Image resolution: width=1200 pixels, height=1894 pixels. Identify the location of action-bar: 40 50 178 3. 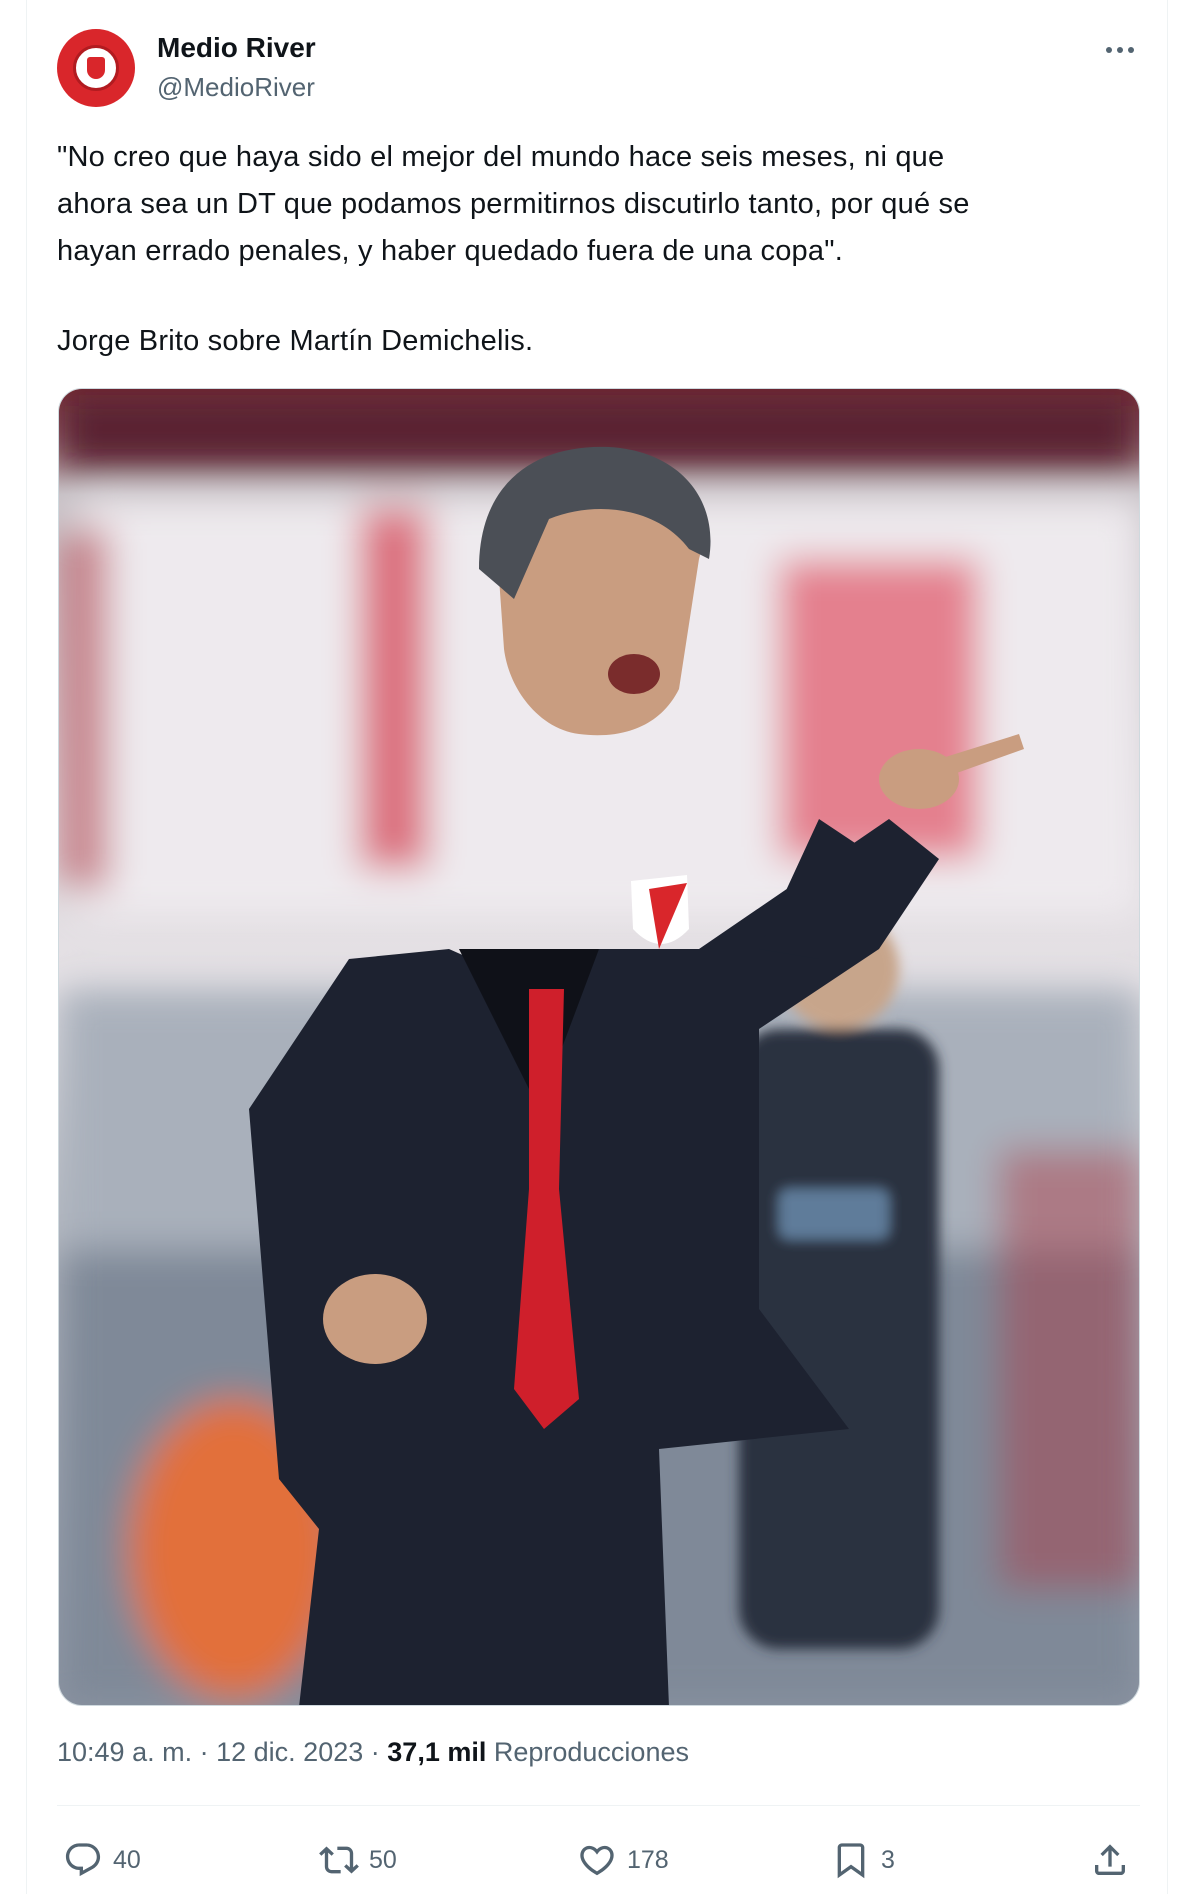
(598, 1860).